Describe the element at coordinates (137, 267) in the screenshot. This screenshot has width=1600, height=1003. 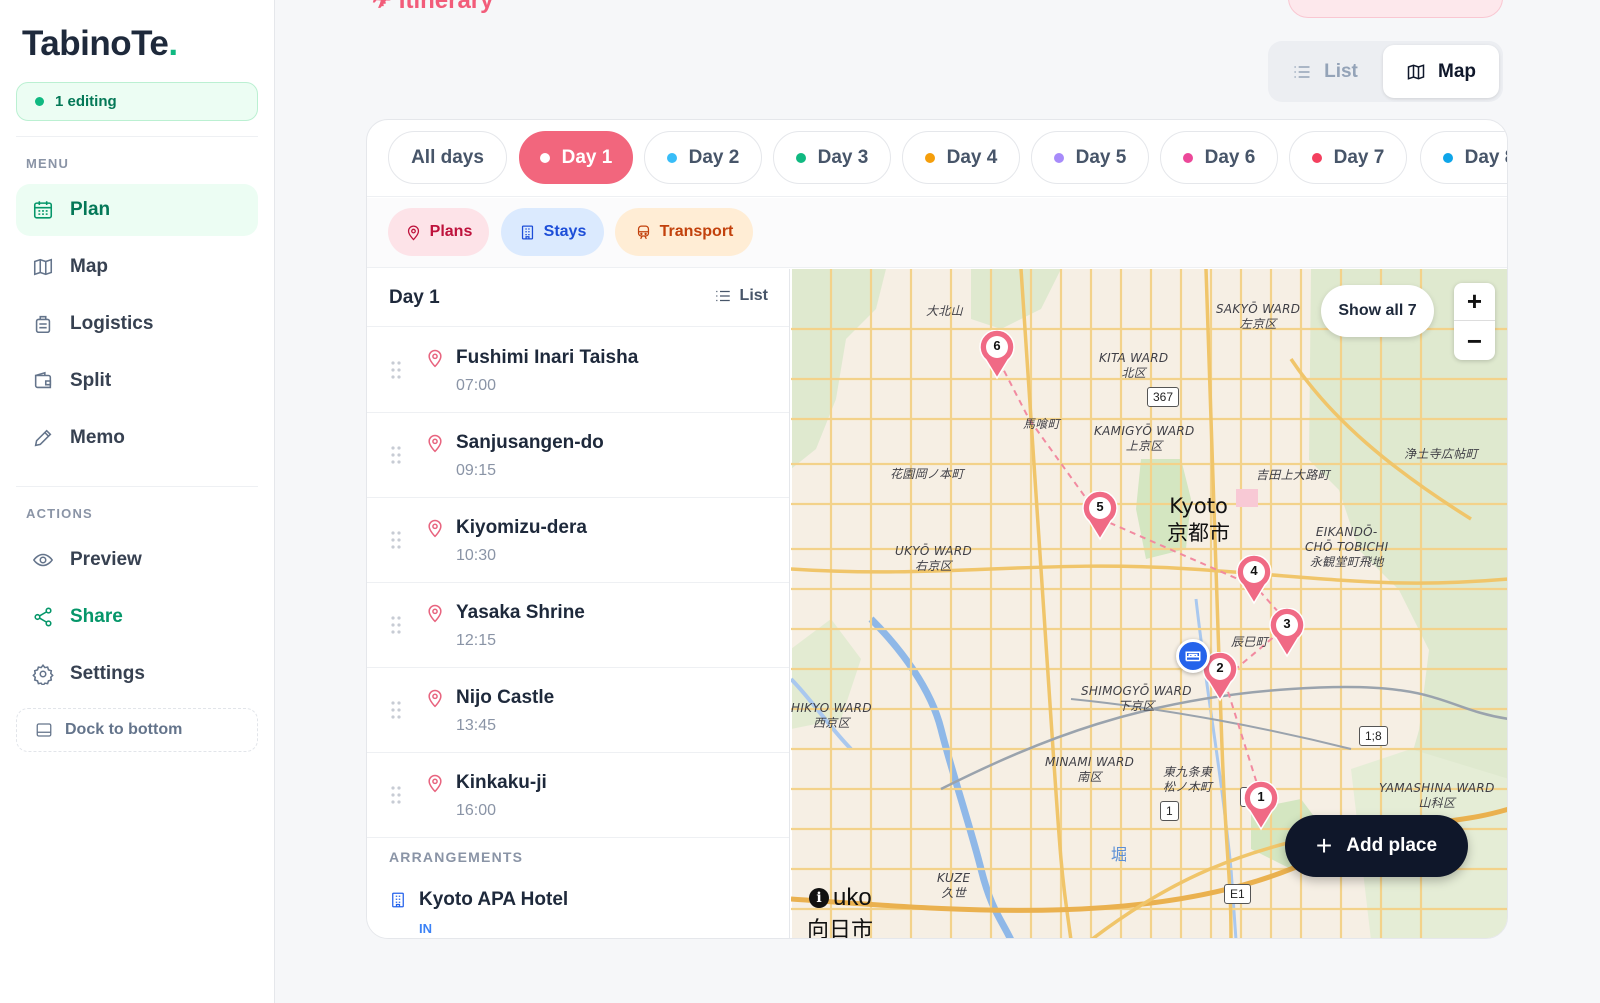
I see `nav-item-map: Map` at that location.